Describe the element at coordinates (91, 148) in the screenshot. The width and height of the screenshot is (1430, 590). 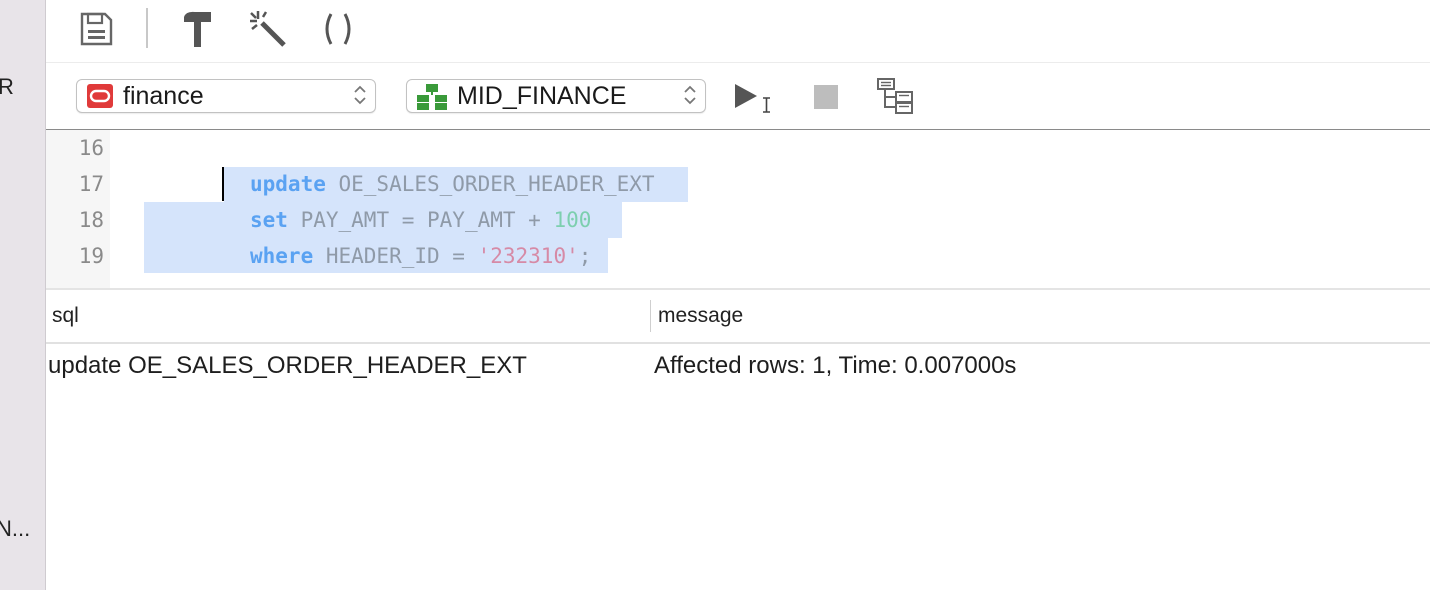
I see `line-number: 16` at that location.